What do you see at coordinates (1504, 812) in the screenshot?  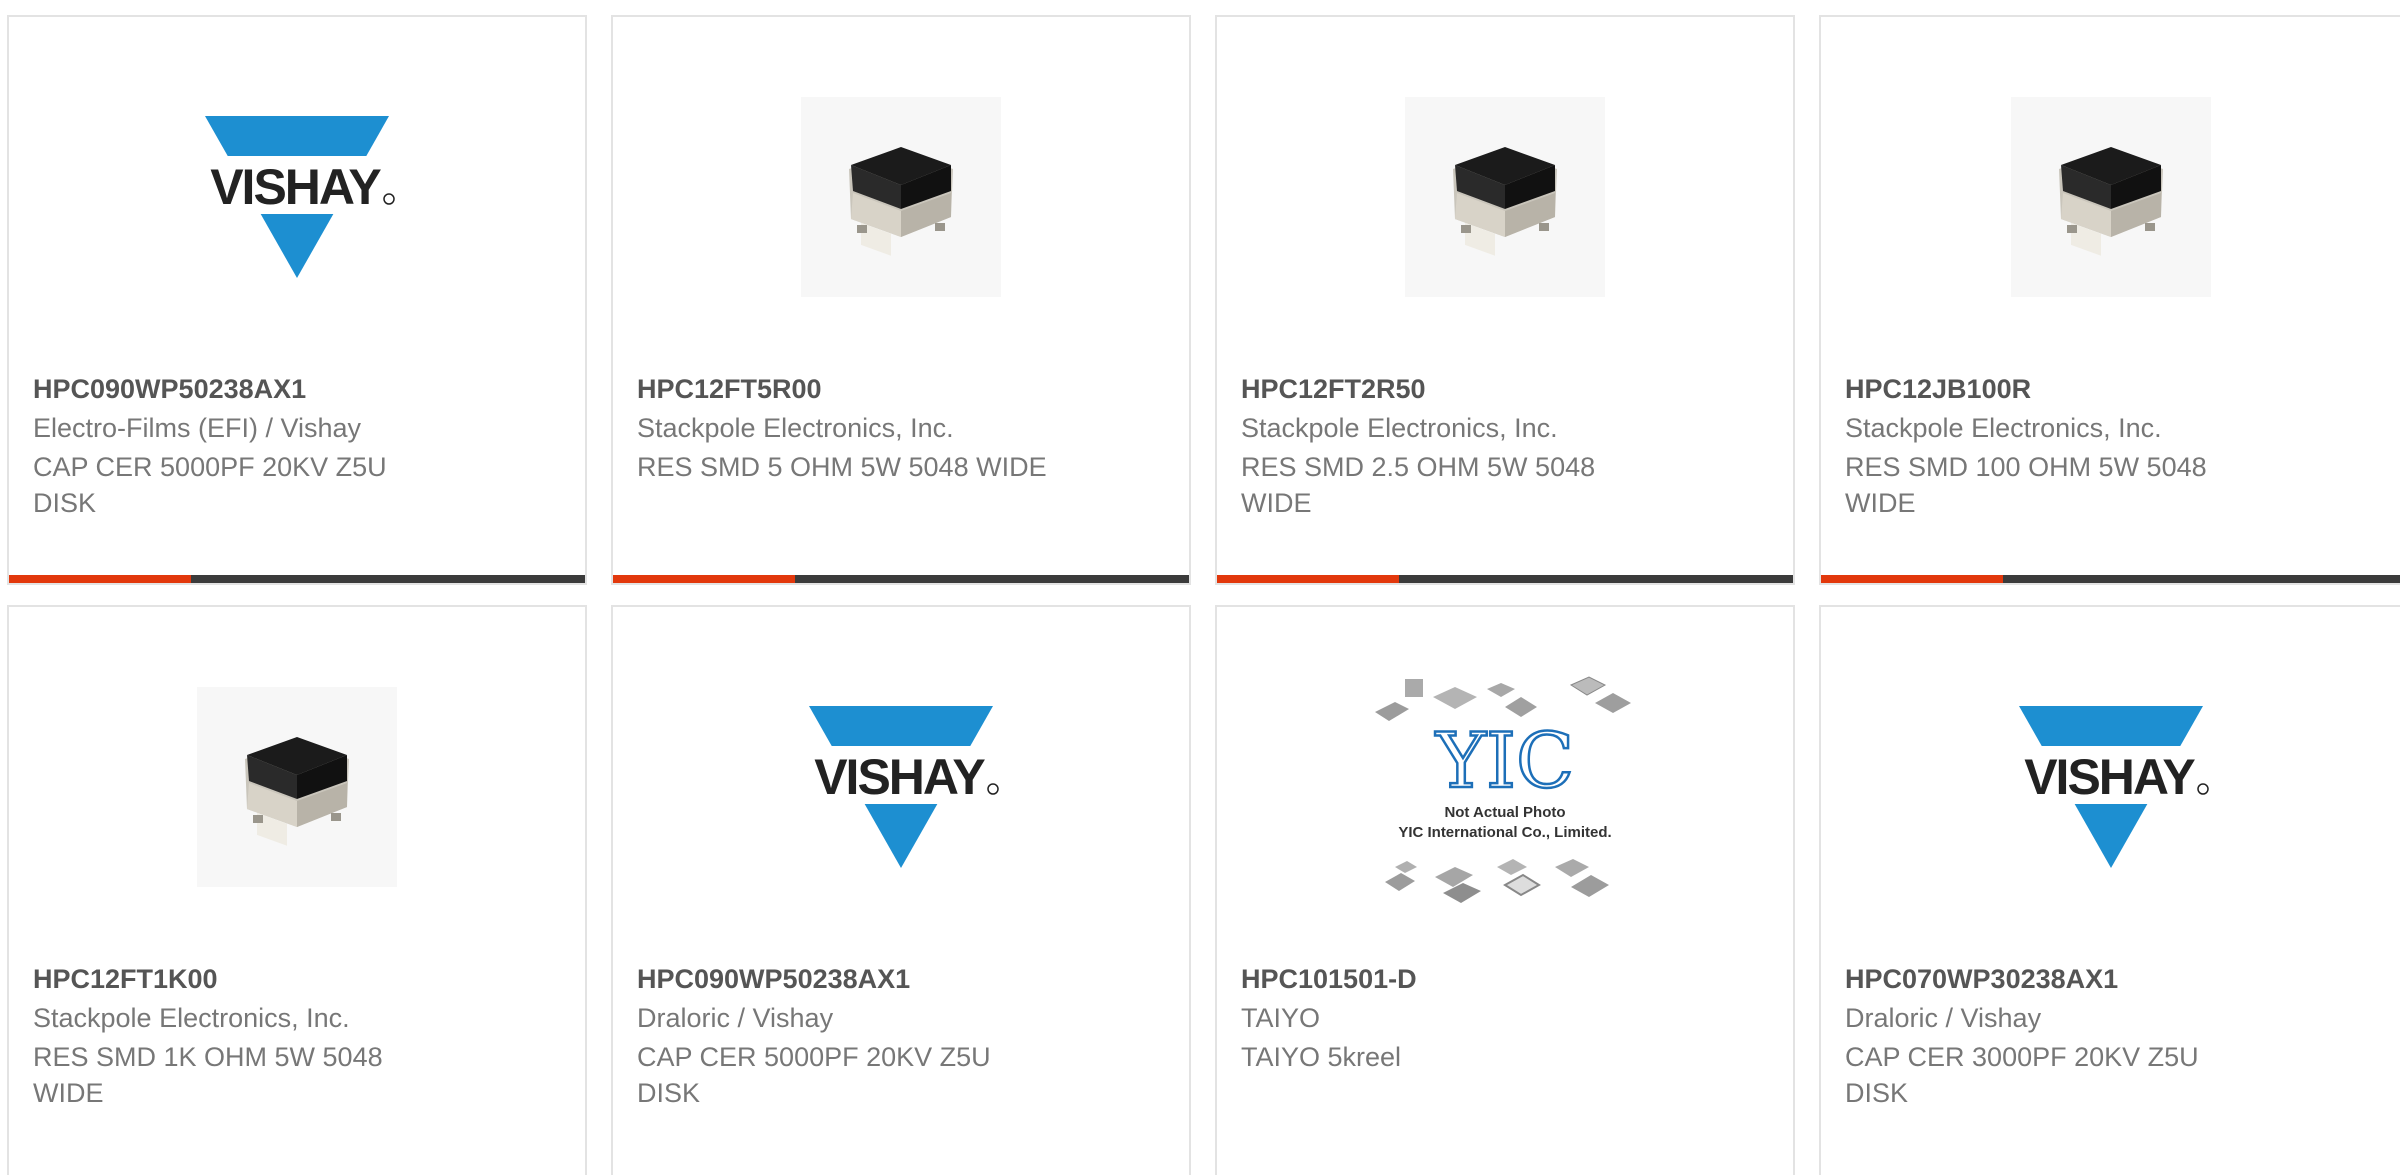 I see `svg-text: Not Actual Photo` at bounding box center [1504, 812].